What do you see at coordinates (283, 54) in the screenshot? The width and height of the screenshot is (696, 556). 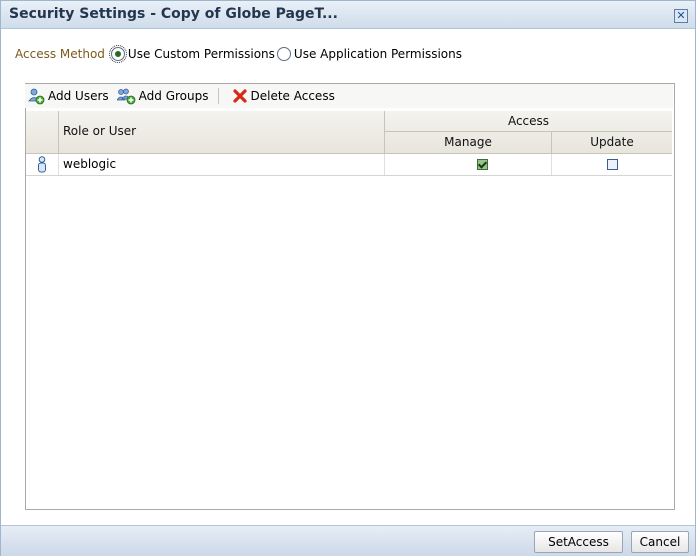 I see `application-permissions-radio` at bounding box center [283, 54].